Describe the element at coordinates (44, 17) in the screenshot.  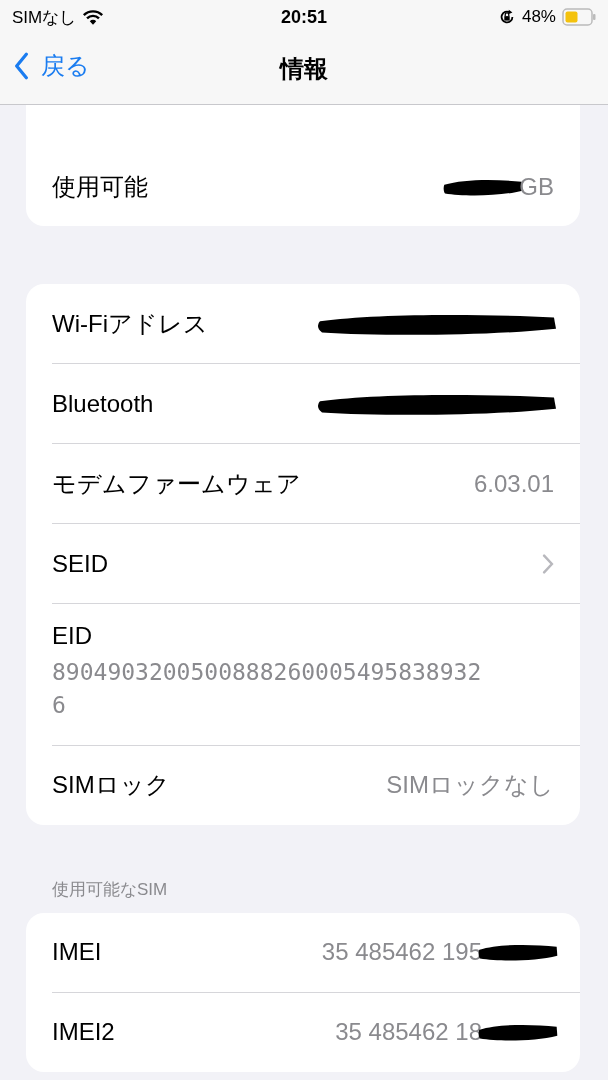
I see `carrier-text: SIMなし` at that location.